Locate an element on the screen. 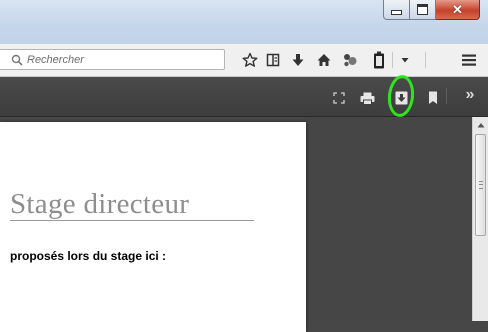  search-input is located at coordinates (122, 59).